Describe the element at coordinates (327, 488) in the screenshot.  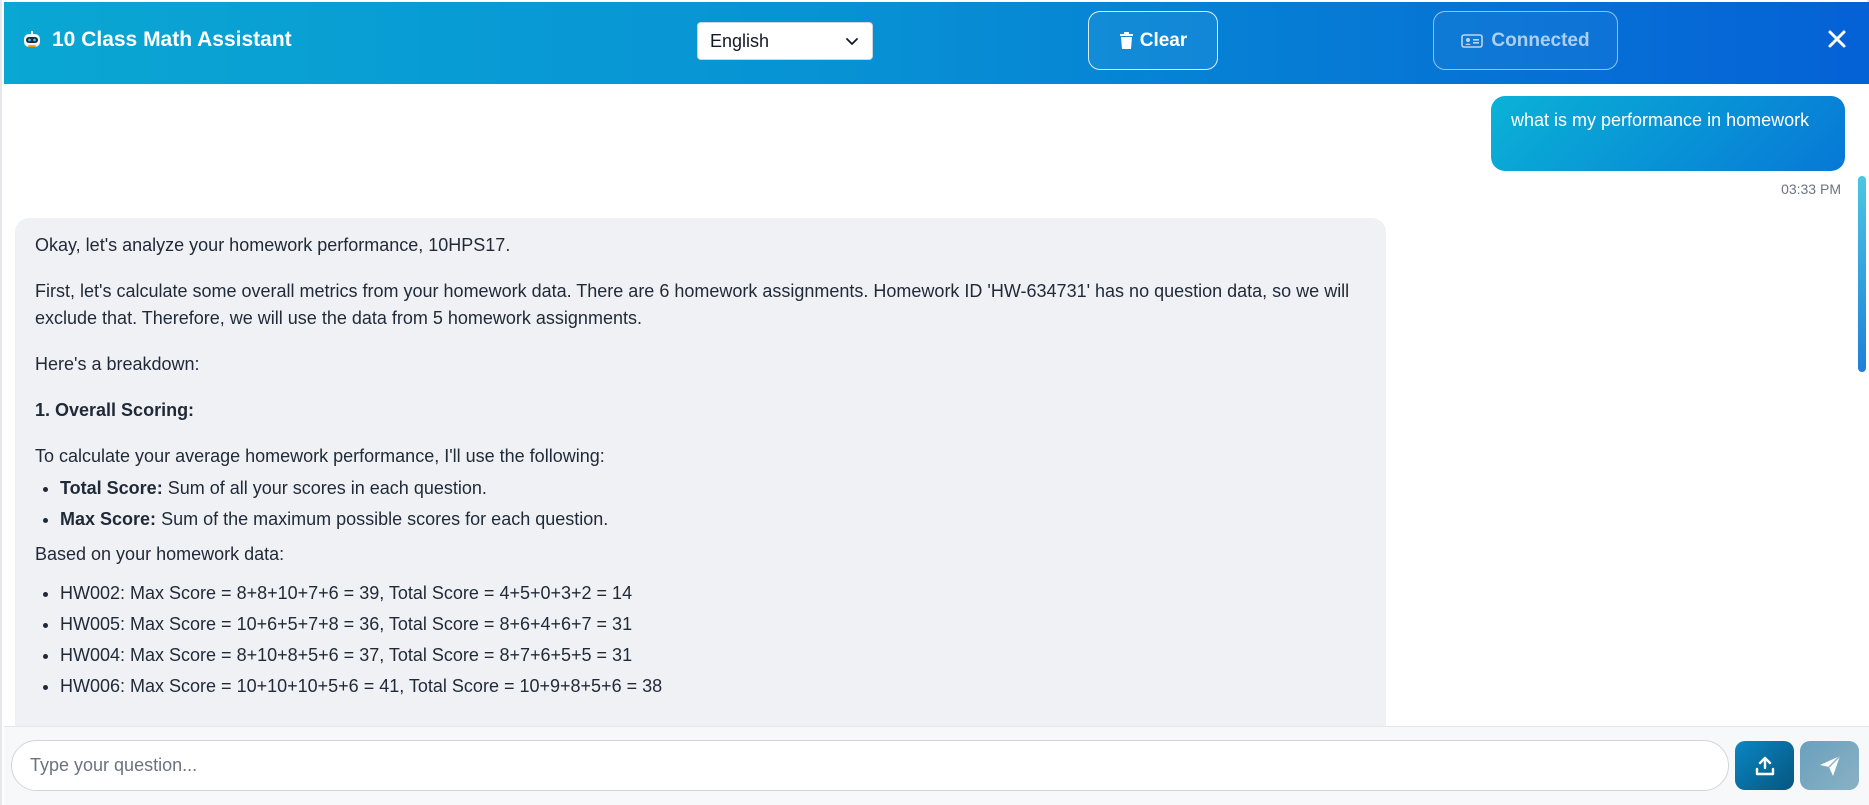
I see `definition-desc: Sum of all your scores in each question.` at that location.